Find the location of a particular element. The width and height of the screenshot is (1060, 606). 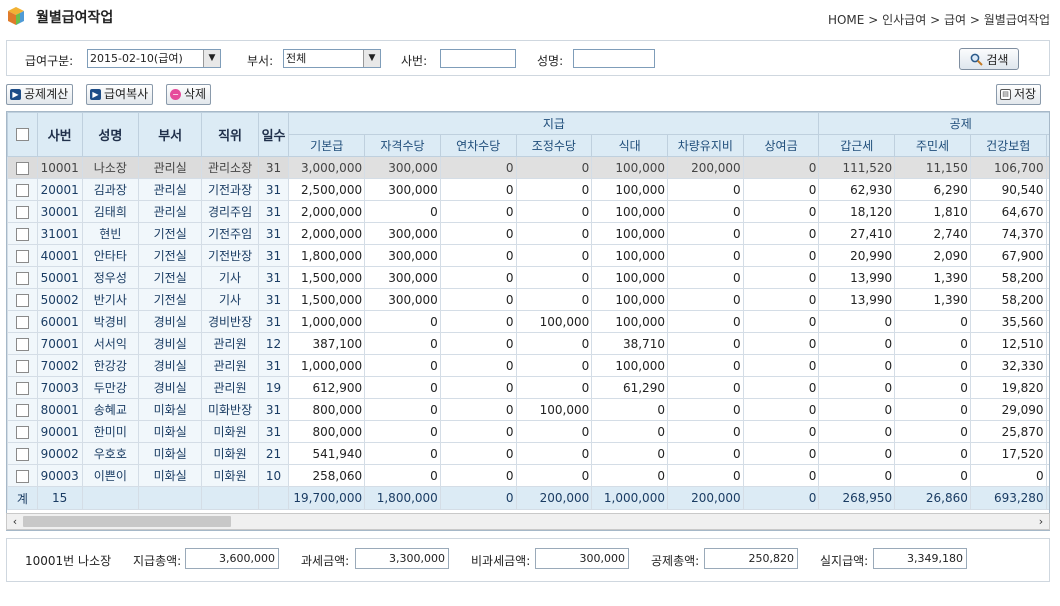

cell-pay-0: 1,500,000 is located at coordinates (327, 277).